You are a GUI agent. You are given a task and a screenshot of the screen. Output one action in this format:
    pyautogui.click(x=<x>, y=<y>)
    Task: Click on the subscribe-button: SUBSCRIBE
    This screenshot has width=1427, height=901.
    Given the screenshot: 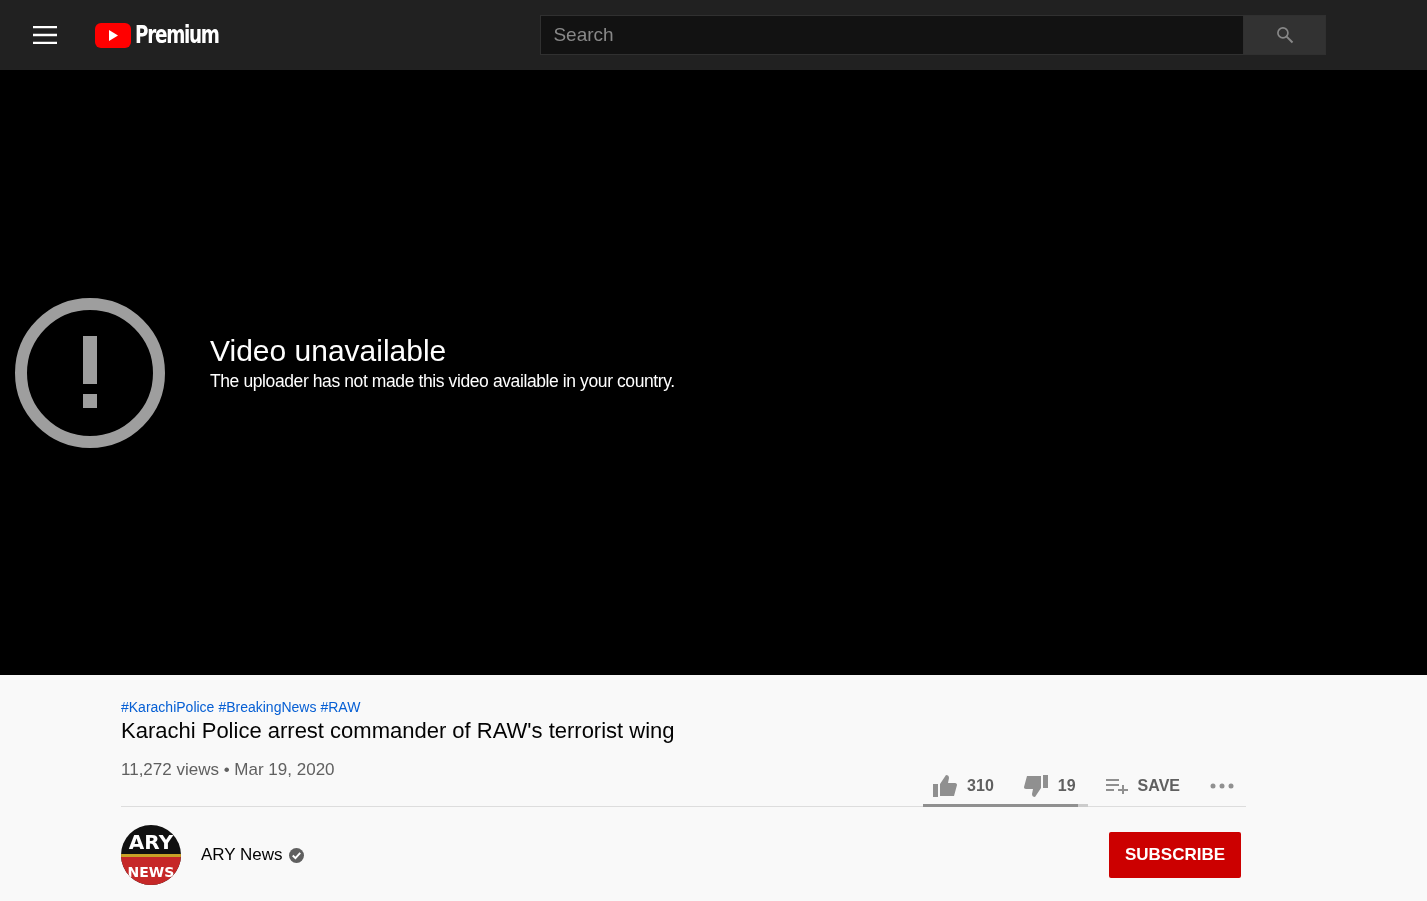 What is the action you would take?
    pyautogui.click(x=1175, y=855)
    